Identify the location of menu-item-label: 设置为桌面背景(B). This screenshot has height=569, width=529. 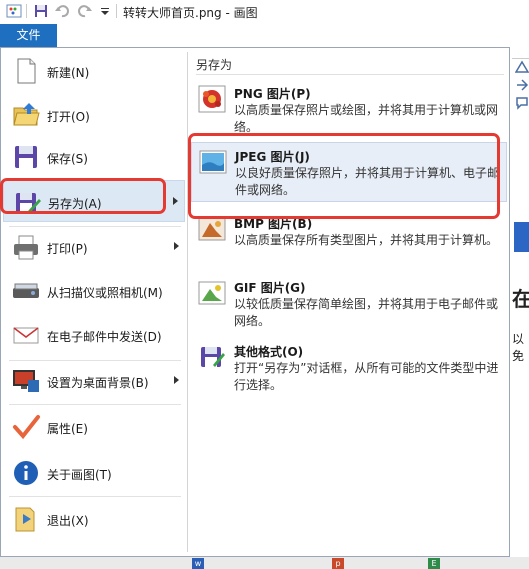
(98, 383).